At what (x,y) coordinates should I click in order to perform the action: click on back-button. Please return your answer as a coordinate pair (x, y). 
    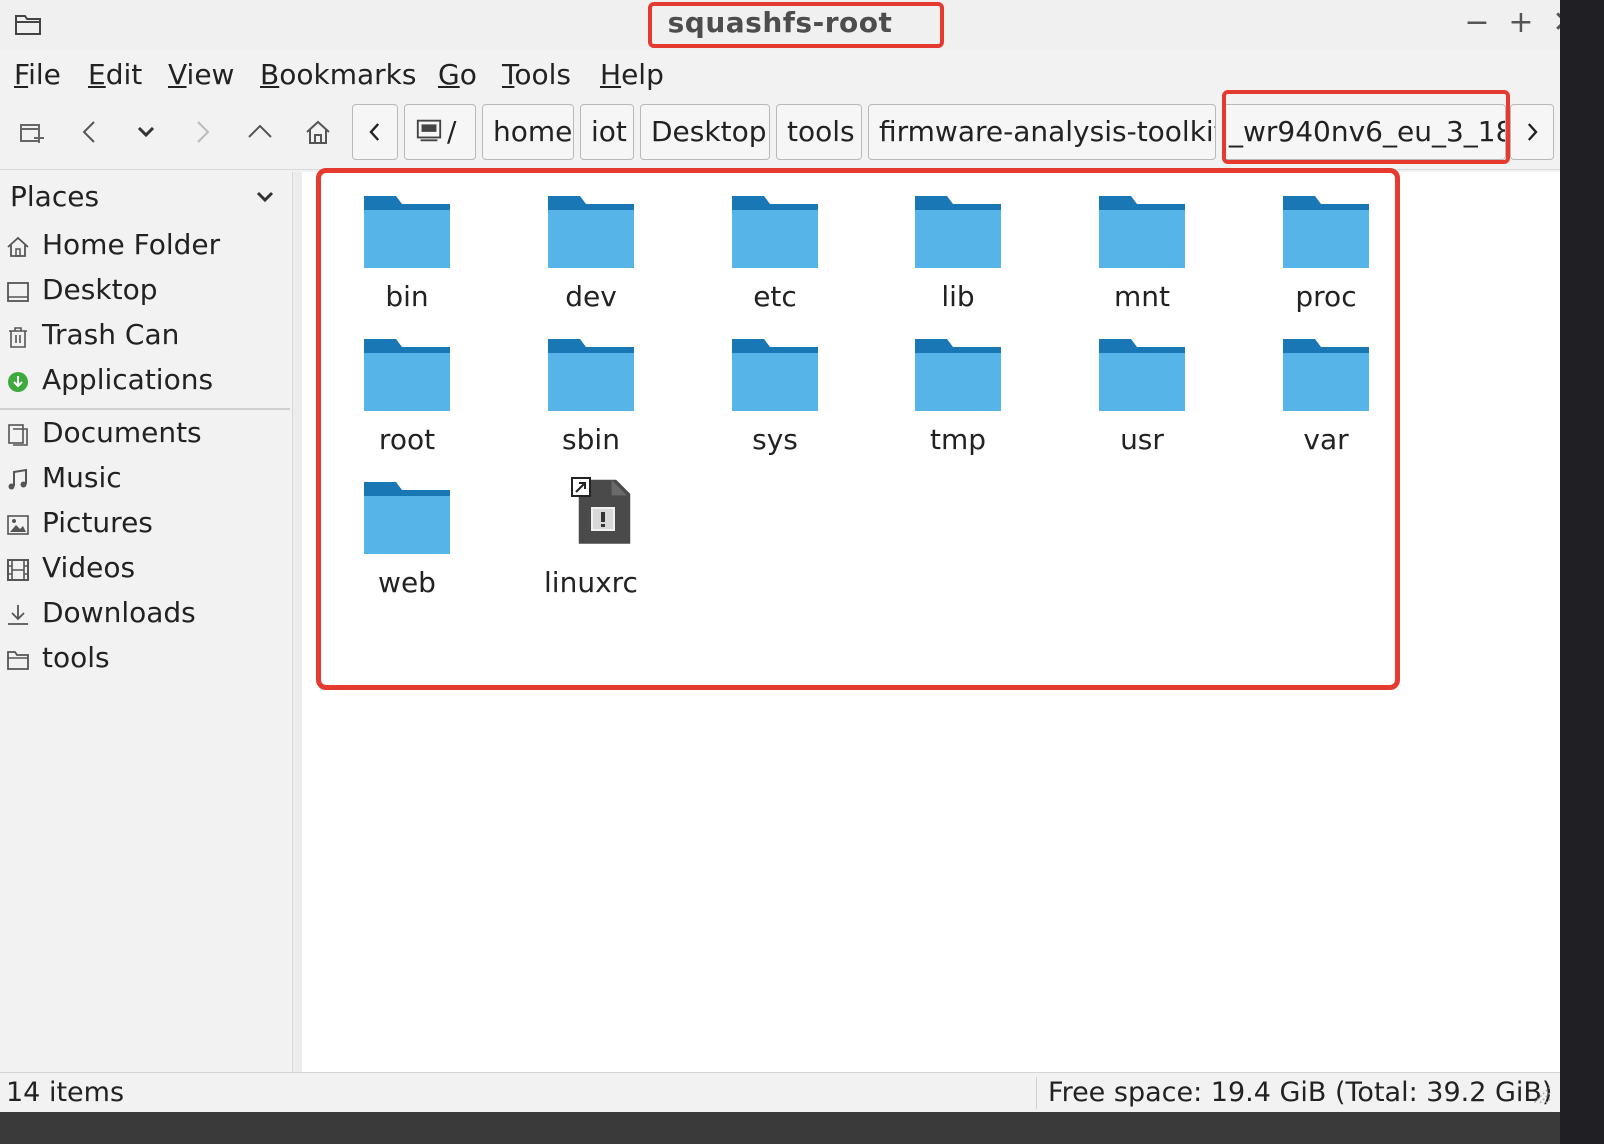
    Looking at the image, I should click on (90, 132).